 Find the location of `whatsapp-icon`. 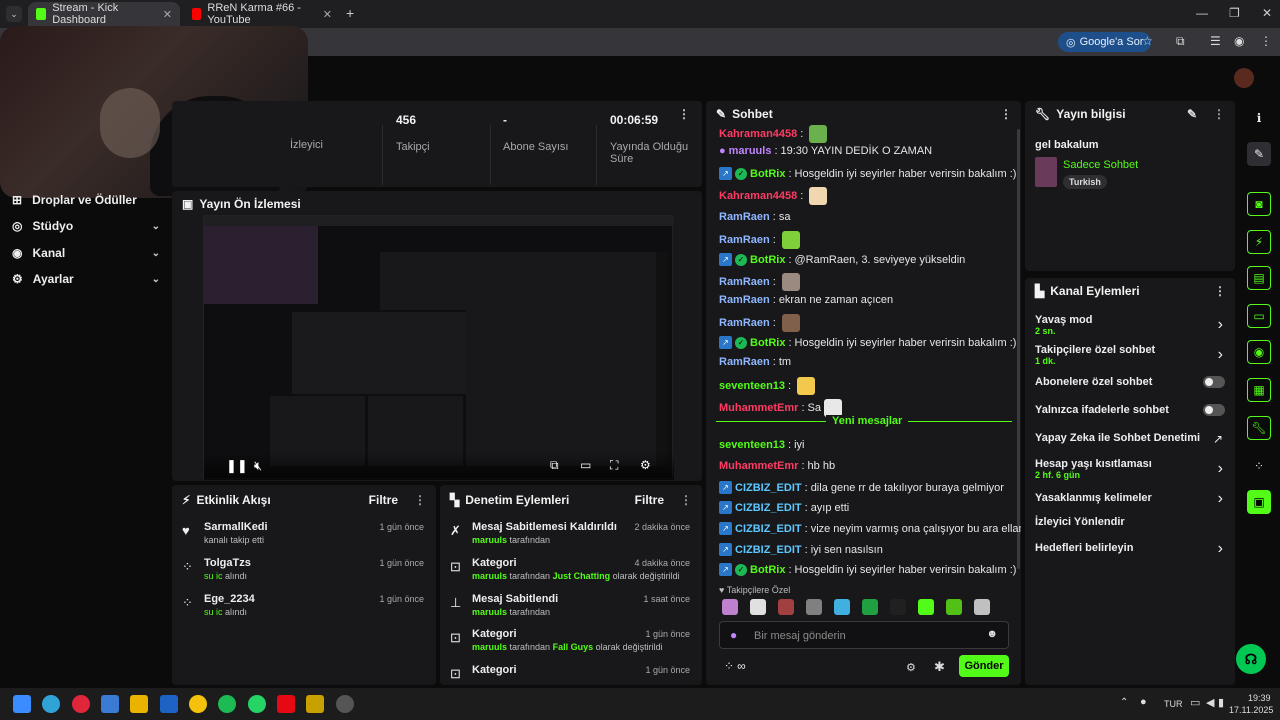

whatsapp-icon is located at coordinates (257, 704).